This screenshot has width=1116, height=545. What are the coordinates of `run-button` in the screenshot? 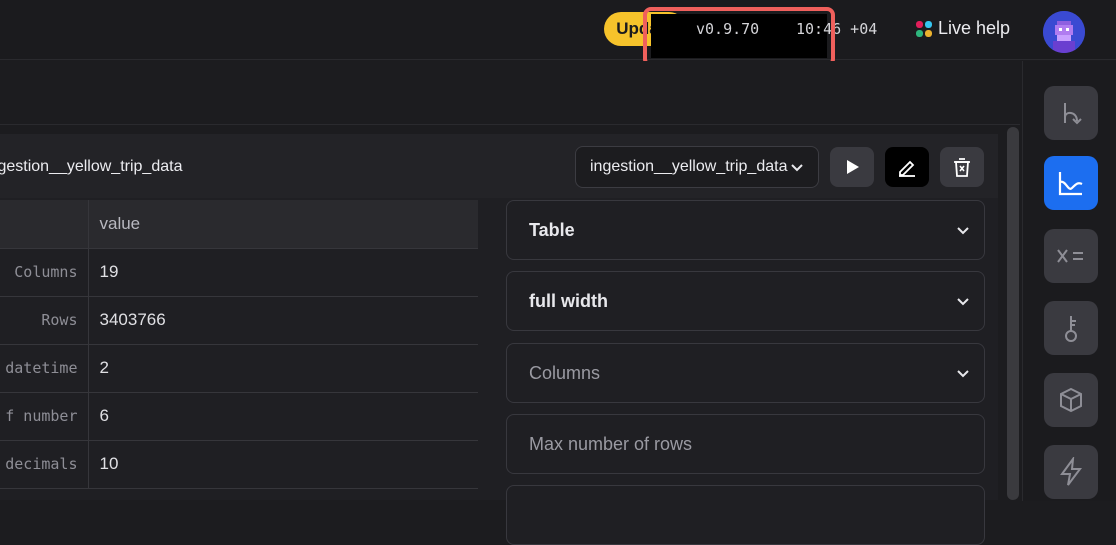 It's located at (852, 167).